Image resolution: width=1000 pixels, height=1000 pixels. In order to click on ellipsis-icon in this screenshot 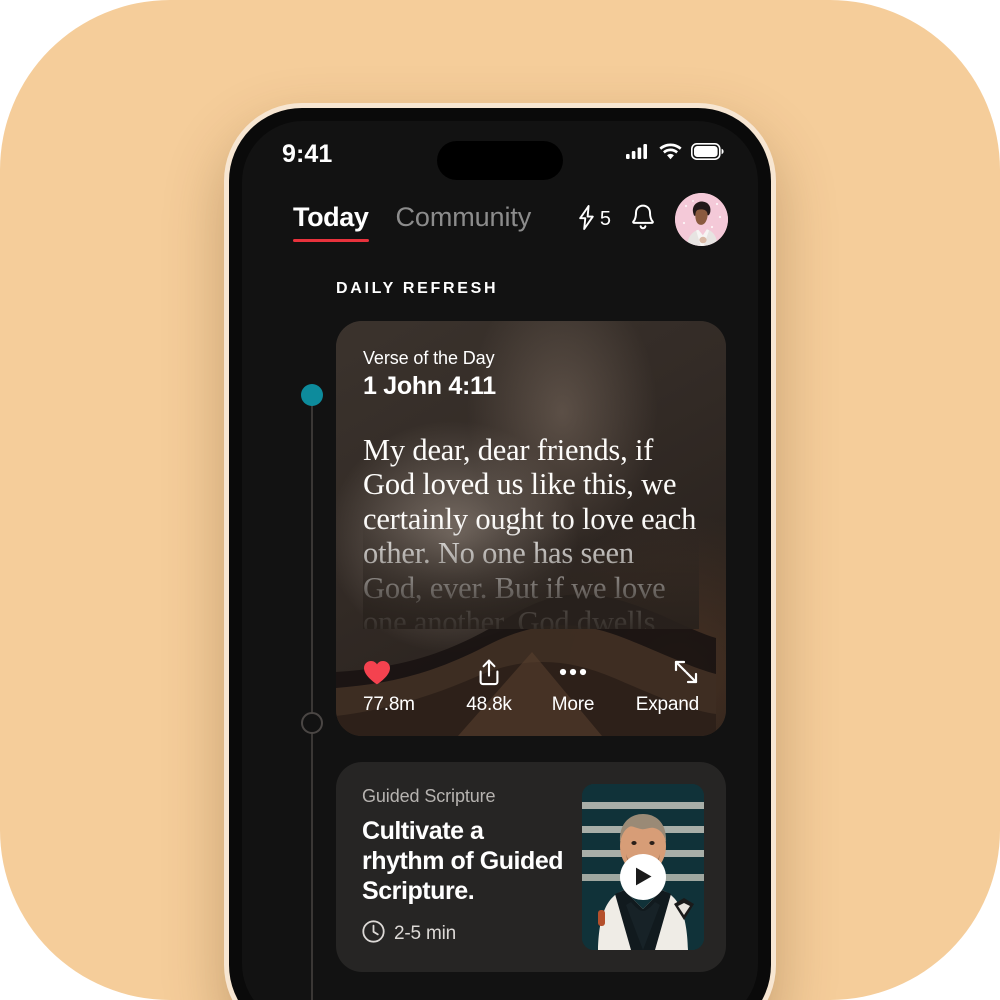, I will do `click(573, 672)`.